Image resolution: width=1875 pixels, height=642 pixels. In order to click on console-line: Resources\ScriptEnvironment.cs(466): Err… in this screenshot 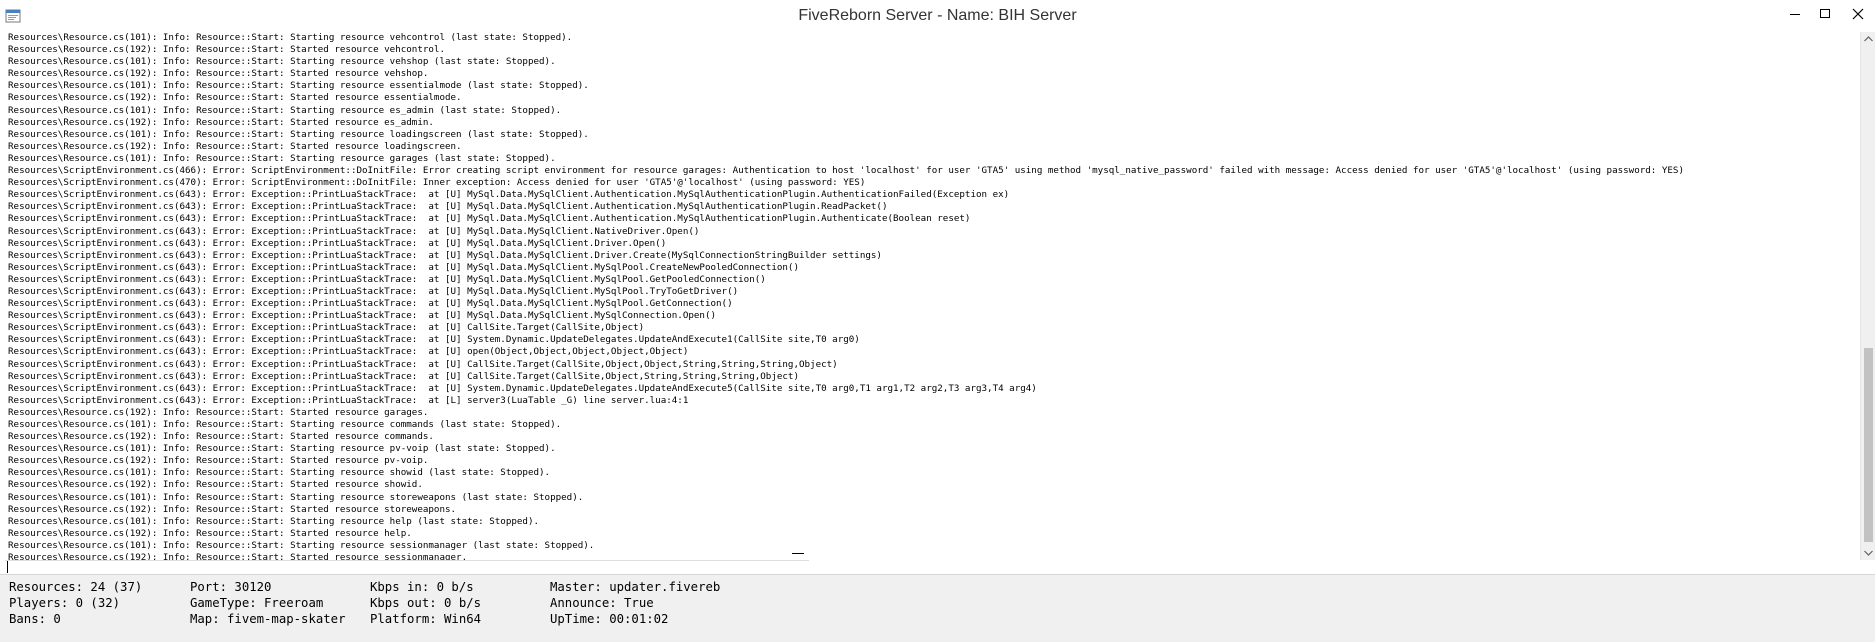, I will do `click(846, 171)`.